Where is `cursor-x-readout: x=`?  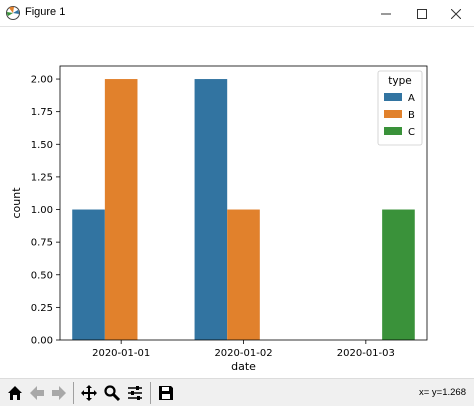 cursor-x-readout: x= is located at coordinates (424, 392).